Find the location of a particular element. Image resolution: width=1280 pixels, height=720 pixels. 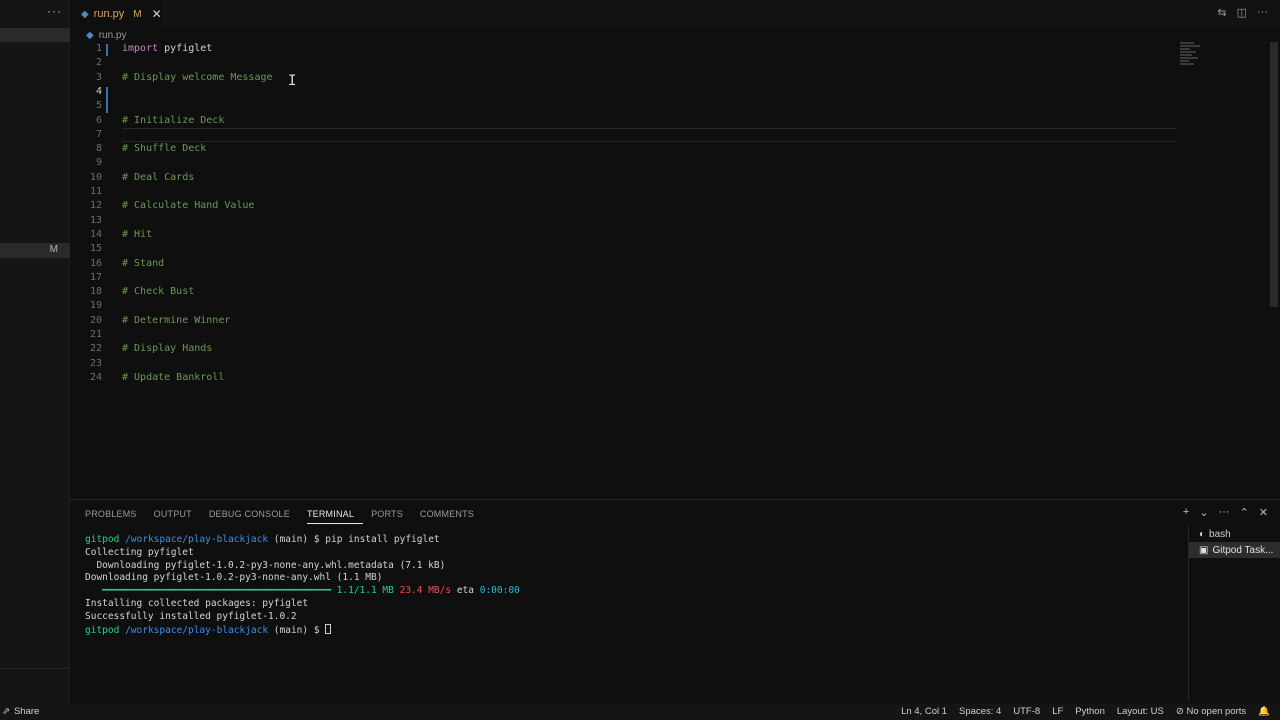

line-number: 19 is located at coordinates (95, 306).